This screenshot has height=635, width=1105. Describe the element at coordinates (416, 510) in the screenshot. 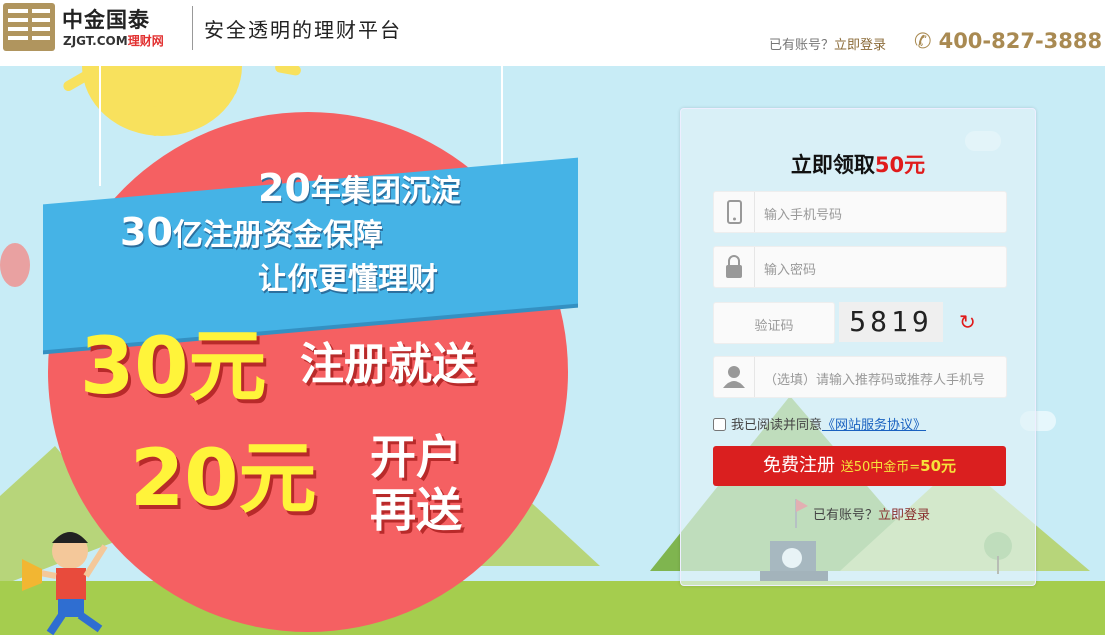

I see `promo-text-again: 再送` at that location.